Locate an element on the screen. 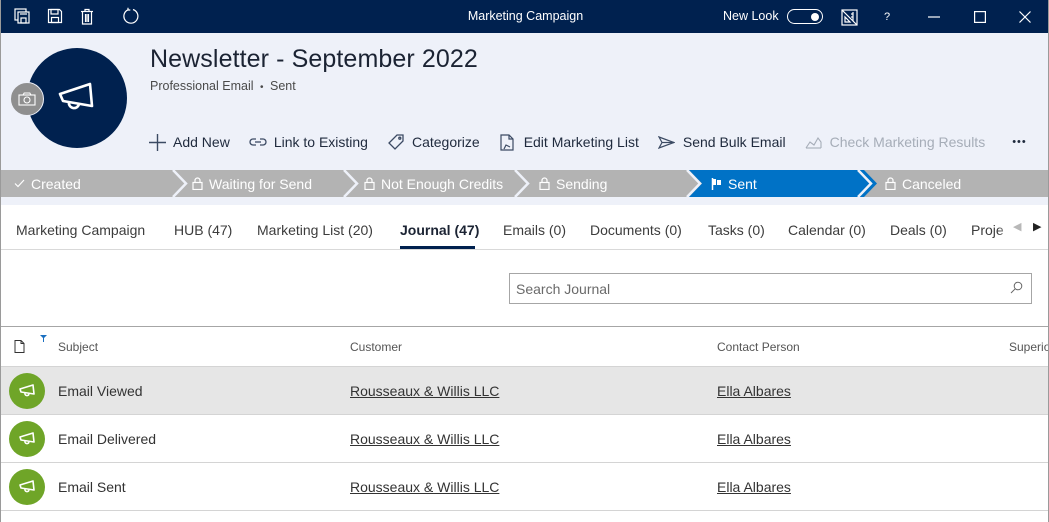 The height and width of the screenshot is (522, 1049). chart-icon is located at coordinates (814, 142).